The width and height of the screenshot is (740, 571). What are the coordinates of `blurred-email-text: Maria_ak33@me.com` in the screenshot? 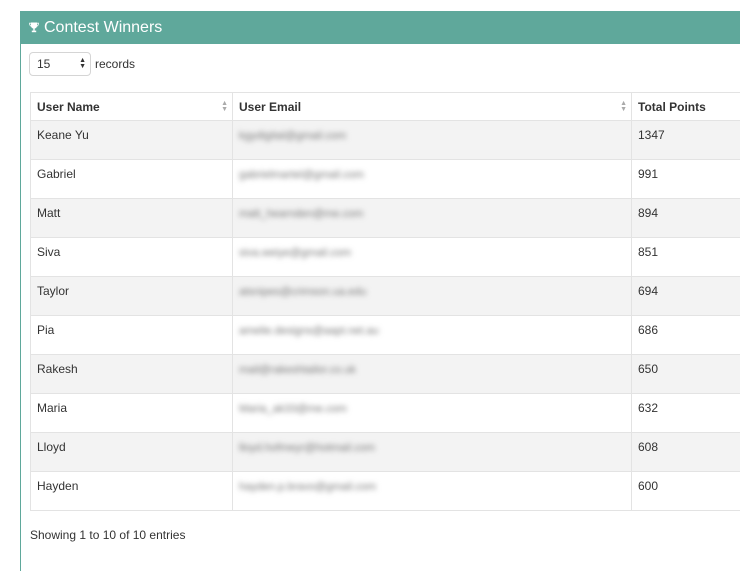 It's located at (293, 409).